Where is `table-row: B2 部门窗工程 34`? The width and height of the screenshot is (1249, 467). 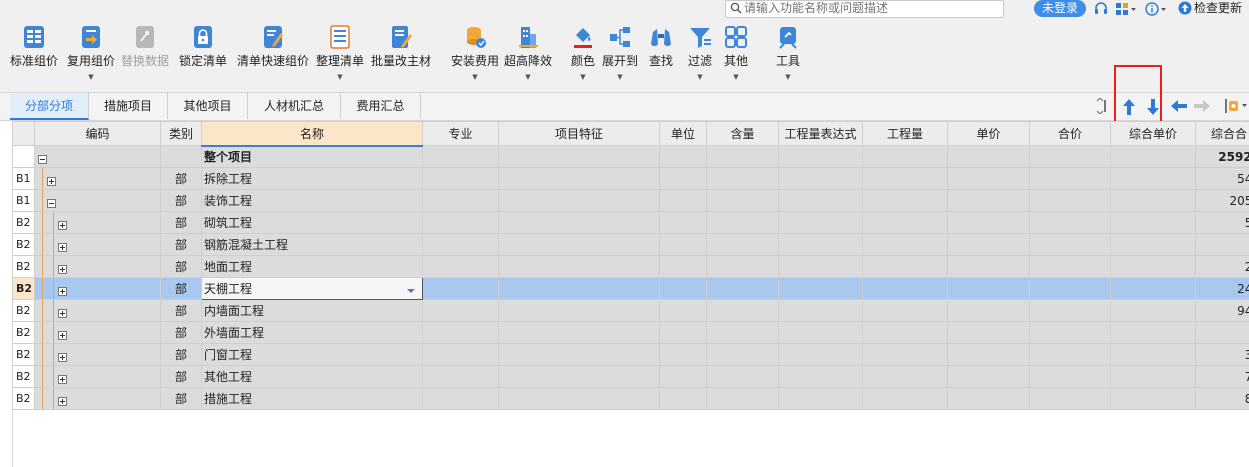
table-row: B2 部门窗工程 34 is located at coordinates (630, 354).